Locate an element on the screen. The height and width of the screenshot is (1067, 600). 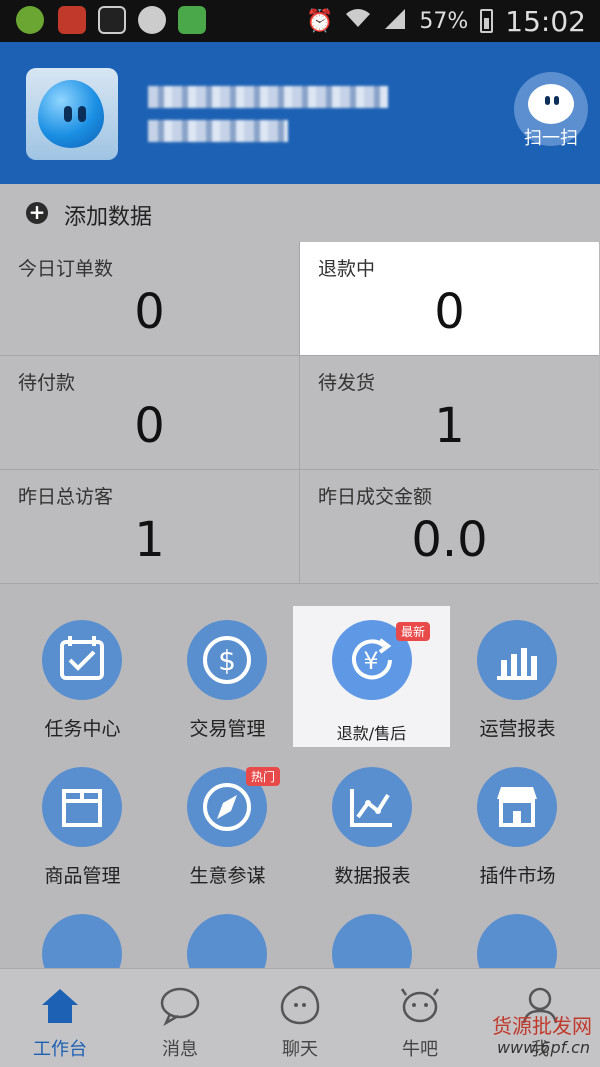
tool-label: 商品管理 is located at coordinates (82, 876).